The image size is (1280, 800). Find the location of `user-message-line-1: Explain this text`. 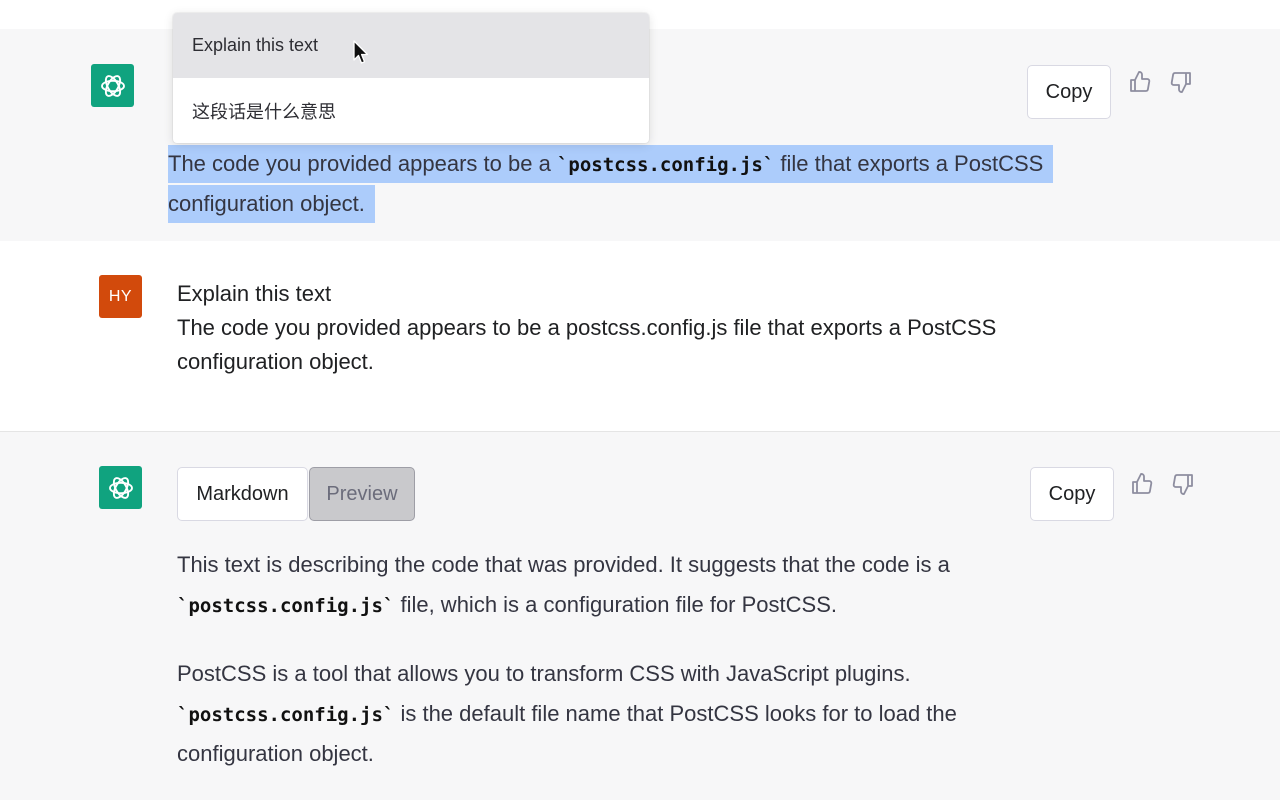

user-message-line-1: Explain this text is located at coordinates (254, 293).